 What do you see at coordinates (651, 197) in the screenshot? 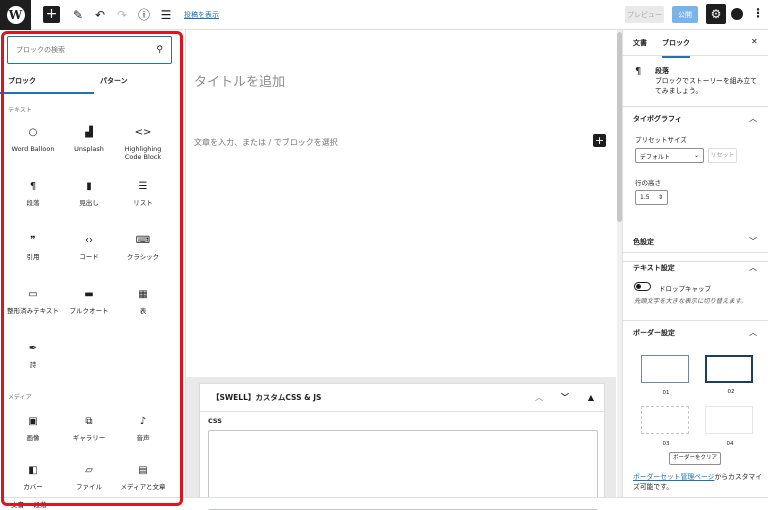
I see `line-height-input: 1.5 ⇕` at bounding box center [651, 197].